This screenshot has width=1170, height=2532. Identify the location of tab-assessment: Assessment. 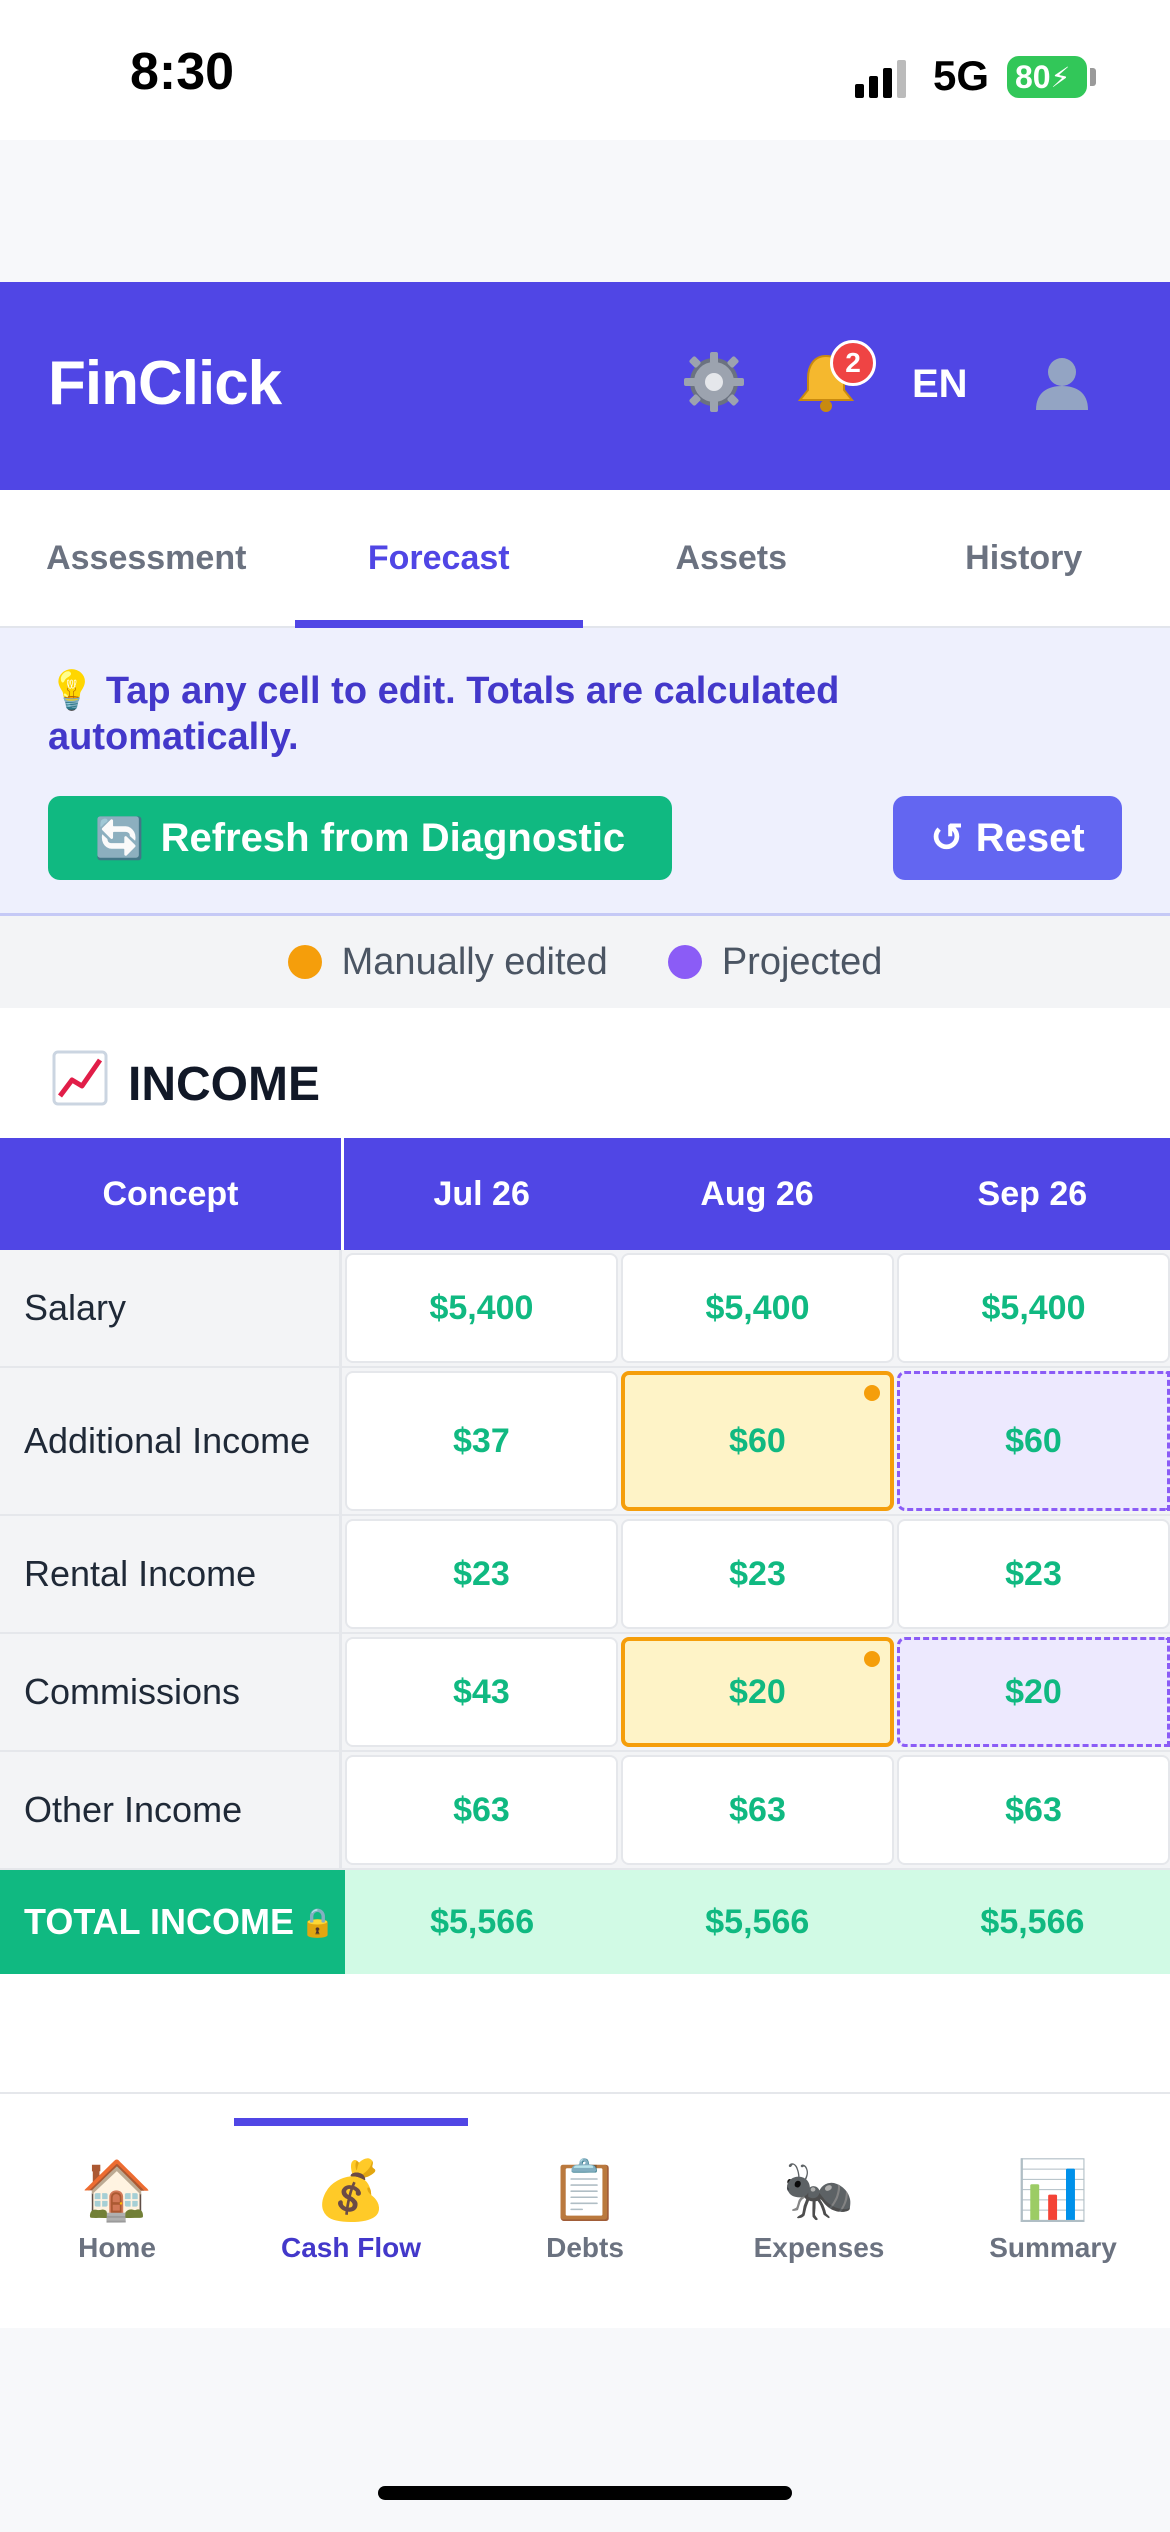
(146, 558).